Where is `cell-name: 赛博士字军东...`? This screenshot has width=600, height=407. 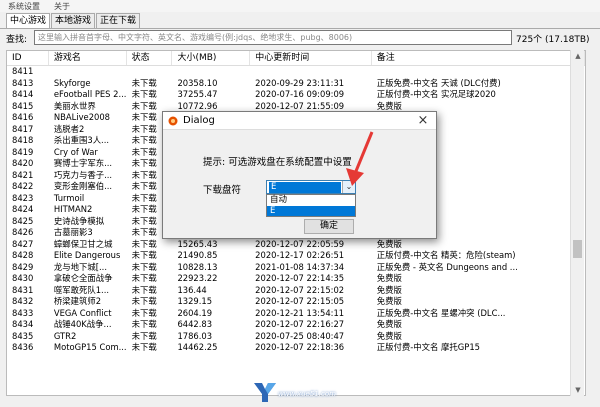
cell-name: 赛博士字军东... is located at coordinates (83, 163).